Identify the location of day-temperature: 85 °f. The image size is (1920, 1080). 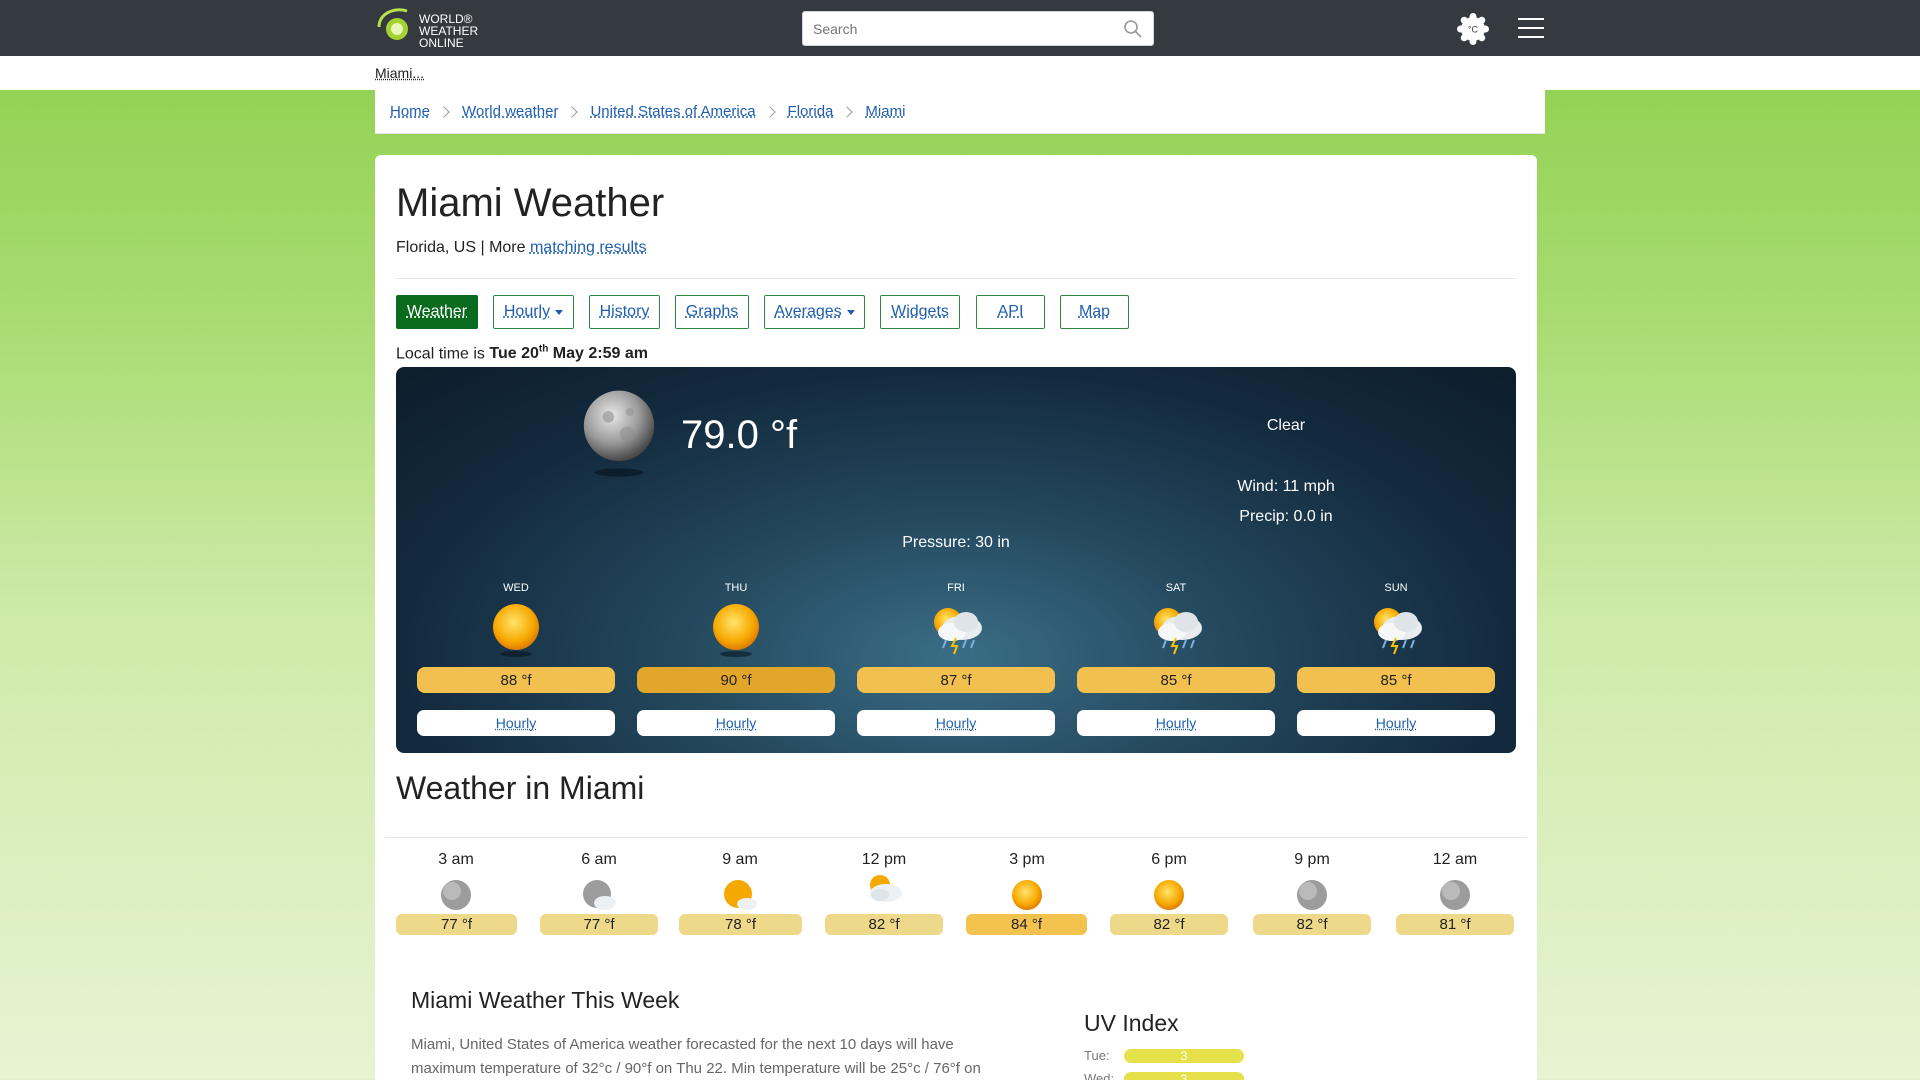
(1396, 680).